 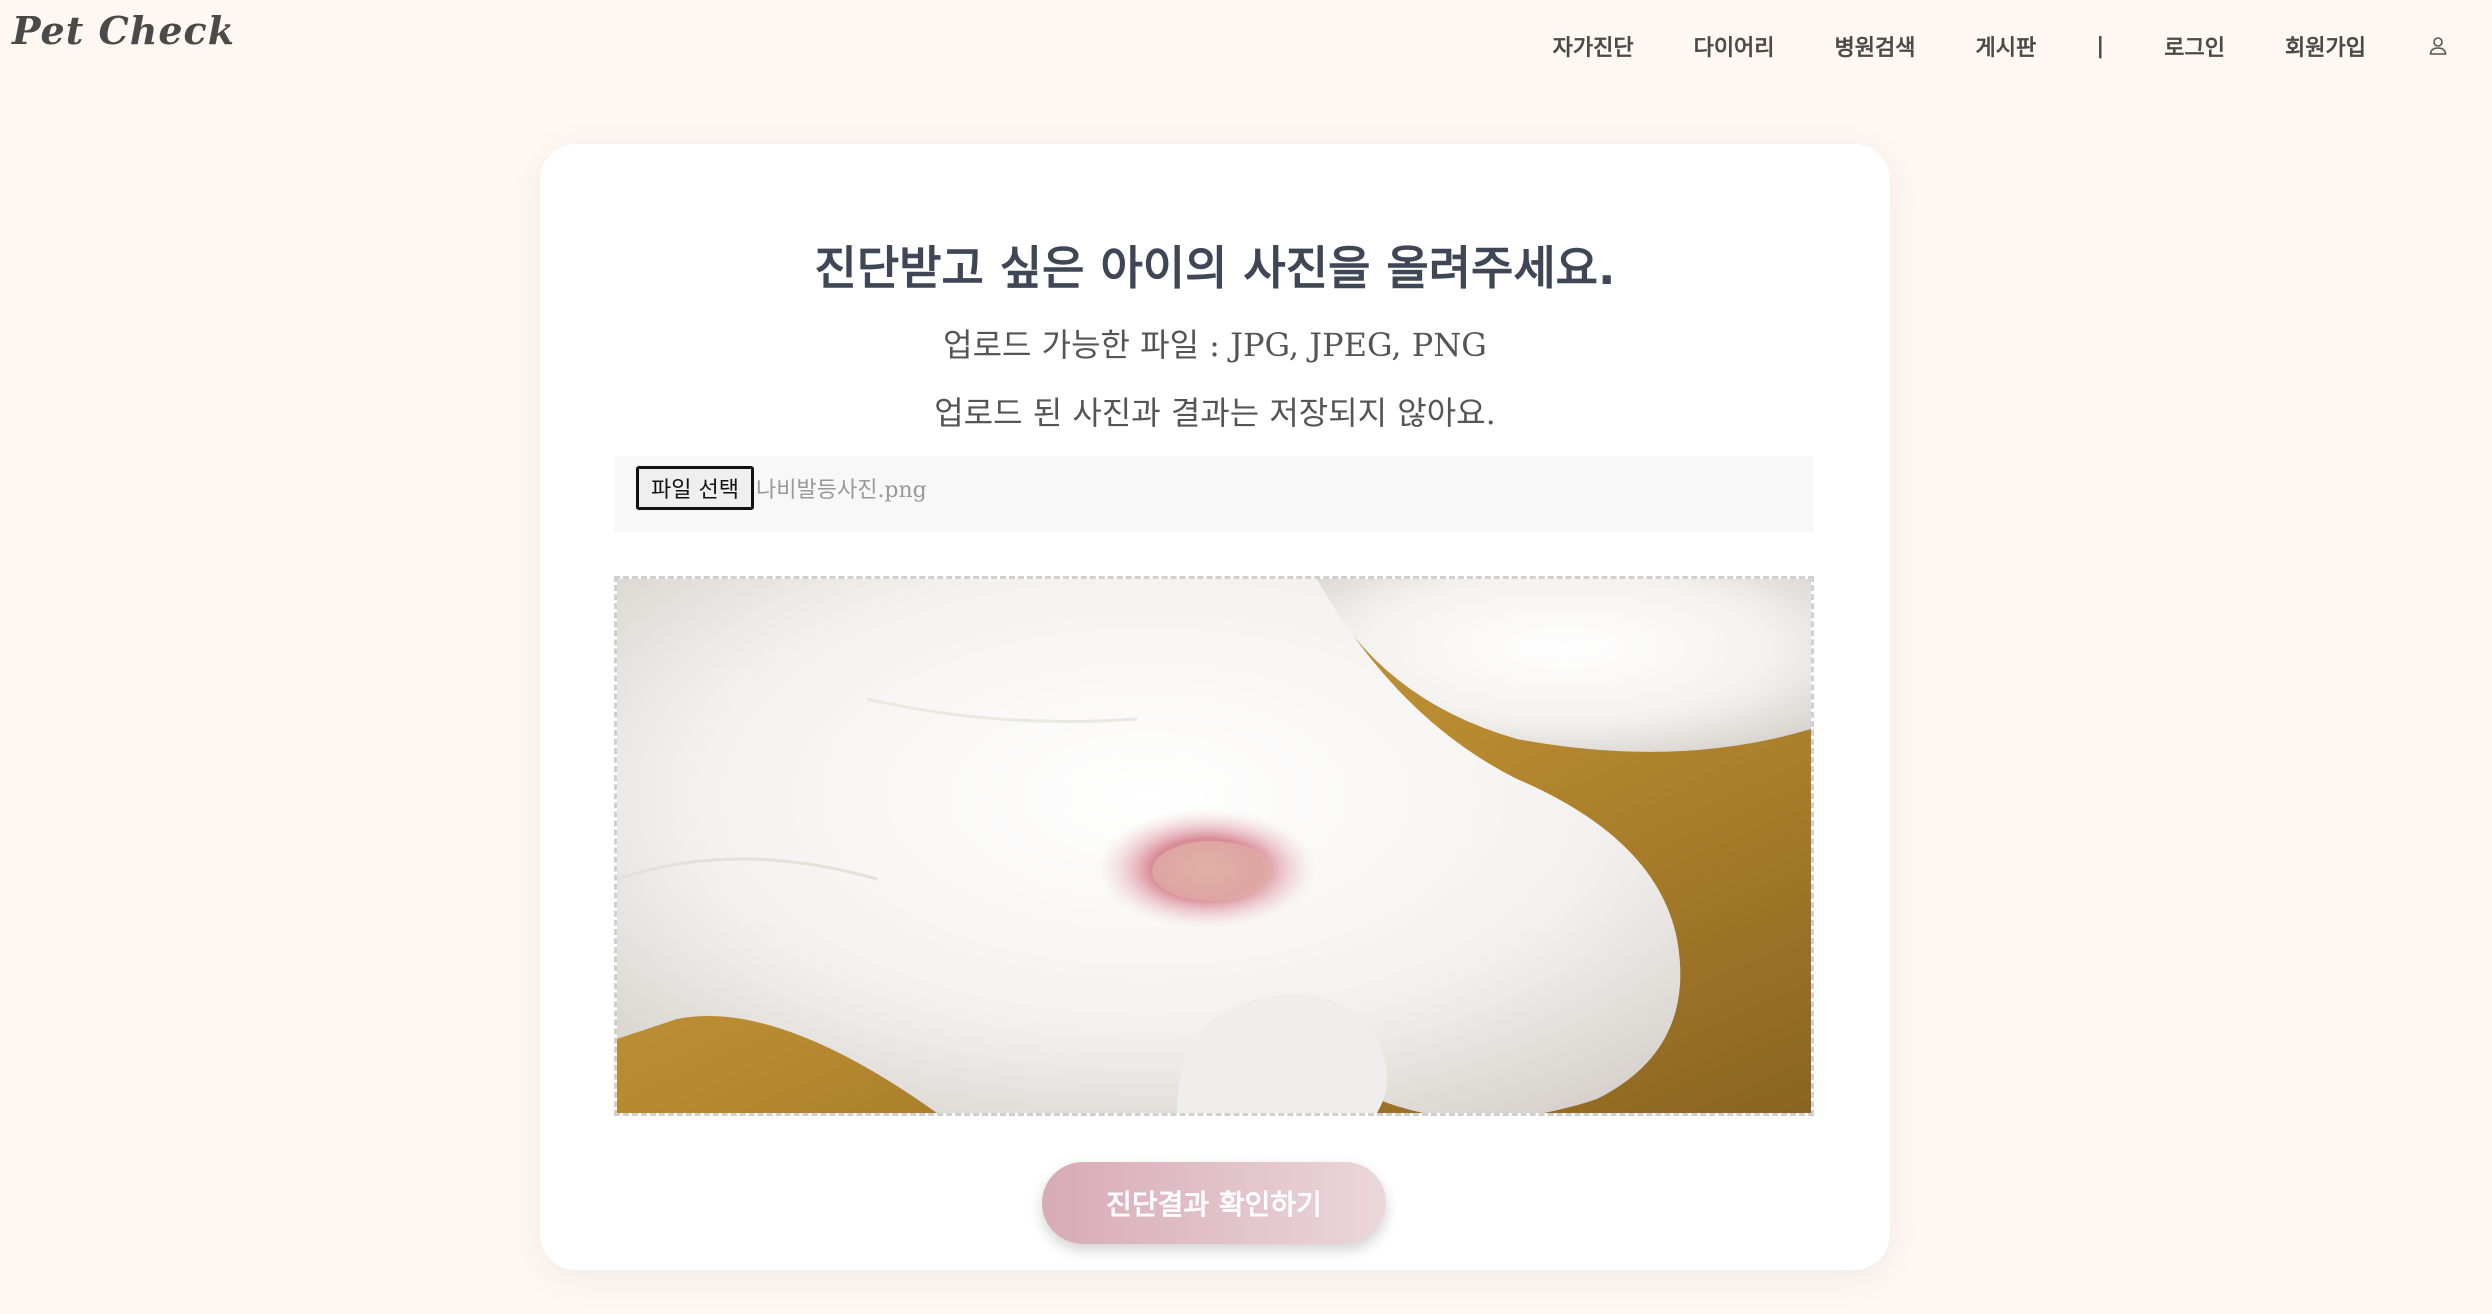 What do you see at coordinates (841, 490) in the screenshot?
I see `selected-file-name: 나비발등사진.png` at bounding box center [841, 490].